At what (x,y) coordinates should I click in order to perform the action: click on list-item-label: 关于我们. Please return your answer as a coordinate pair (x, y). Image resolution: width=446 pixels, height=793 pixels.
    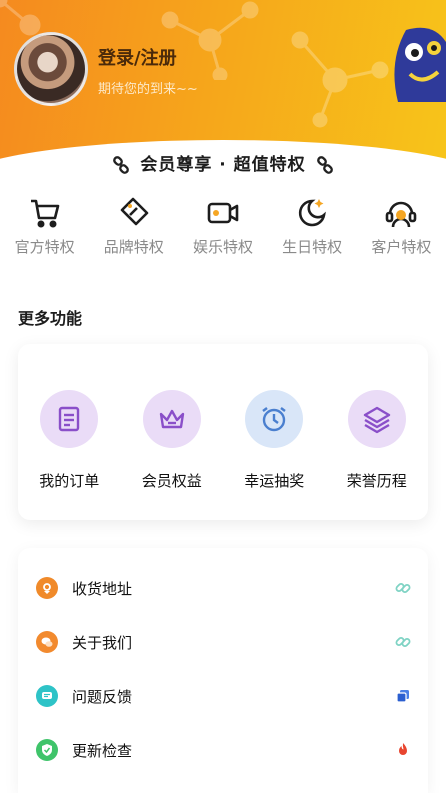
    Looking at the image, I should click on (102, 642).